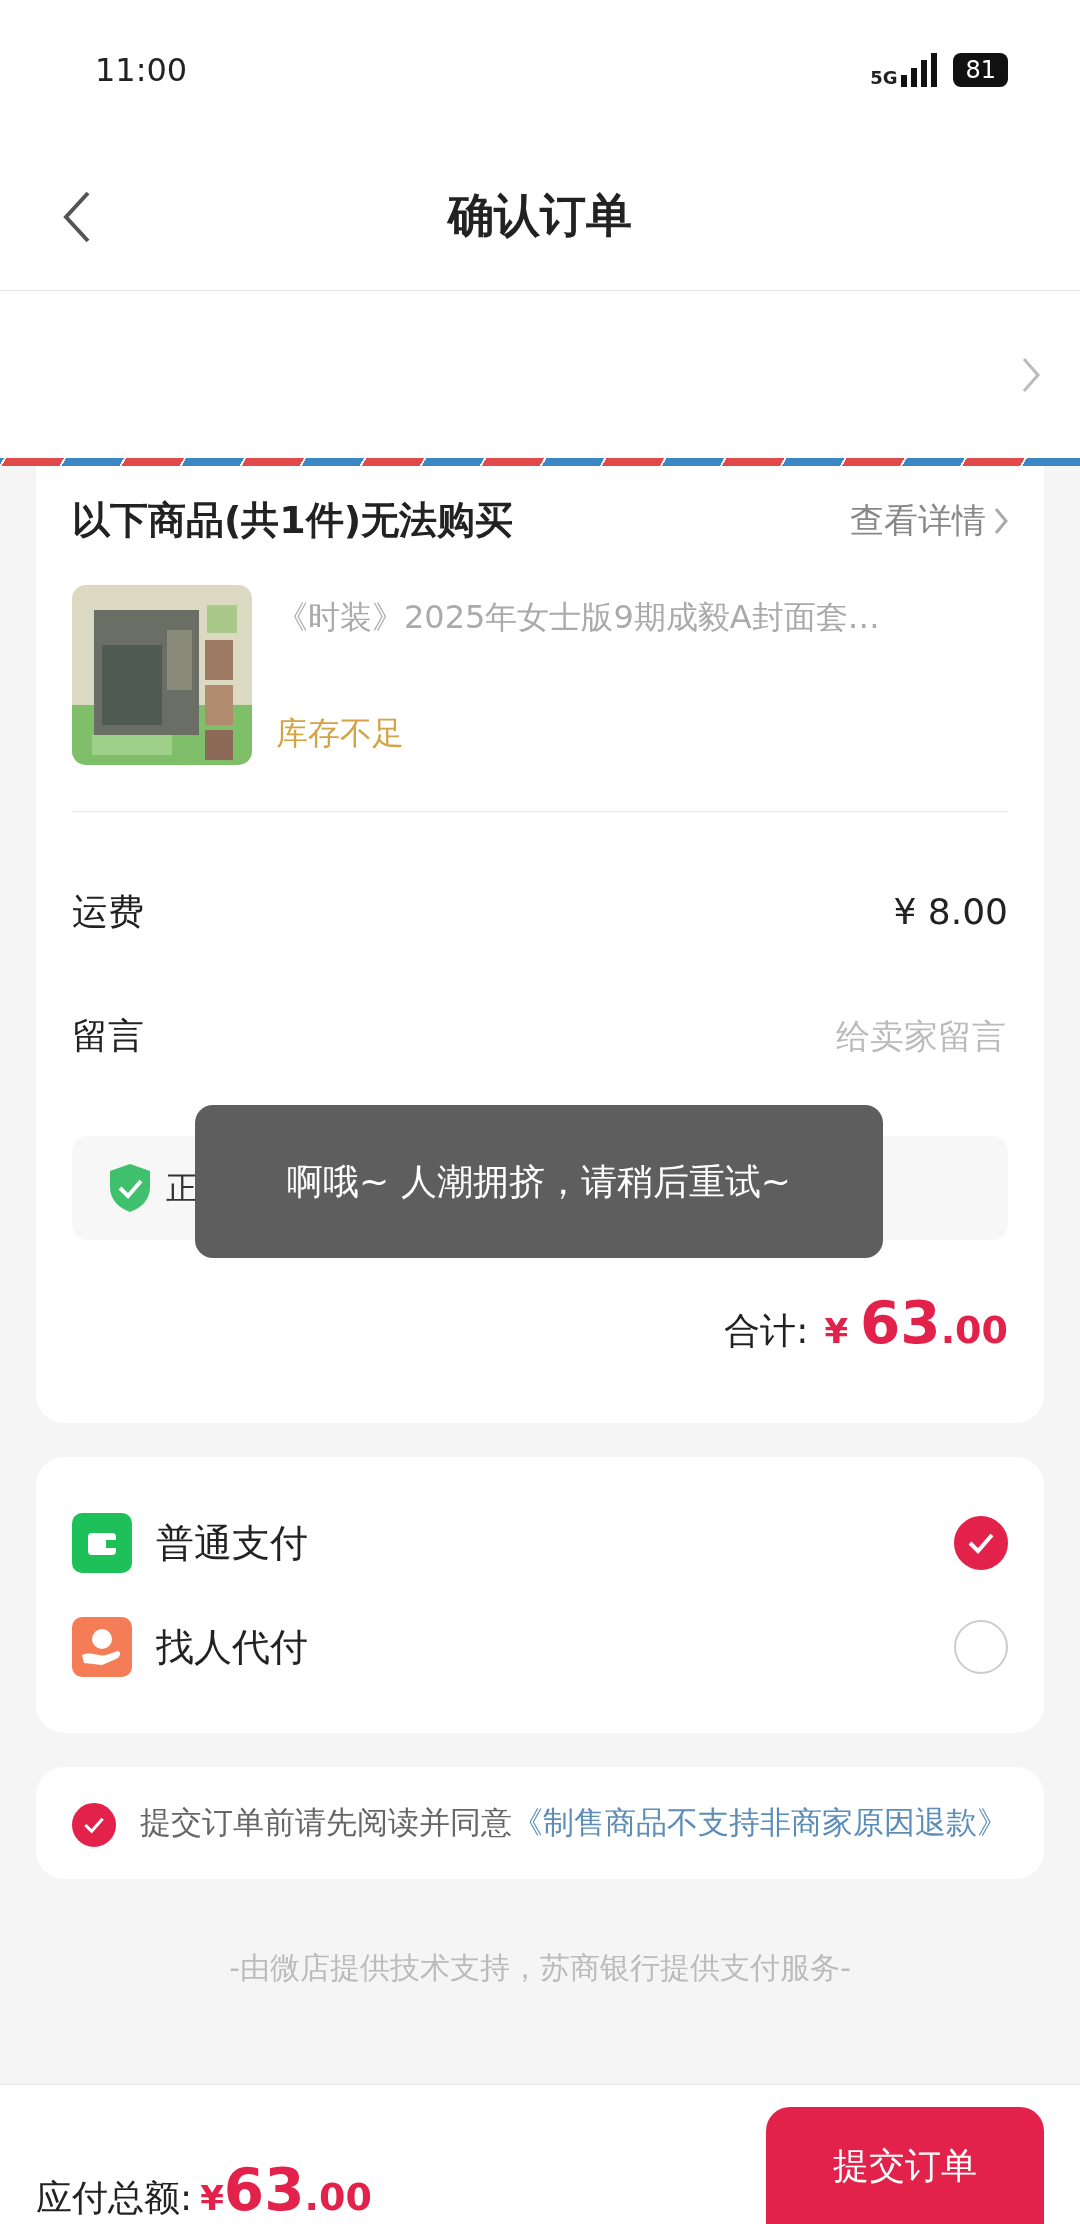  Describe the element at coordinates (540, 215) in the screenshot. I see `page-title: 确认订单` at that location.